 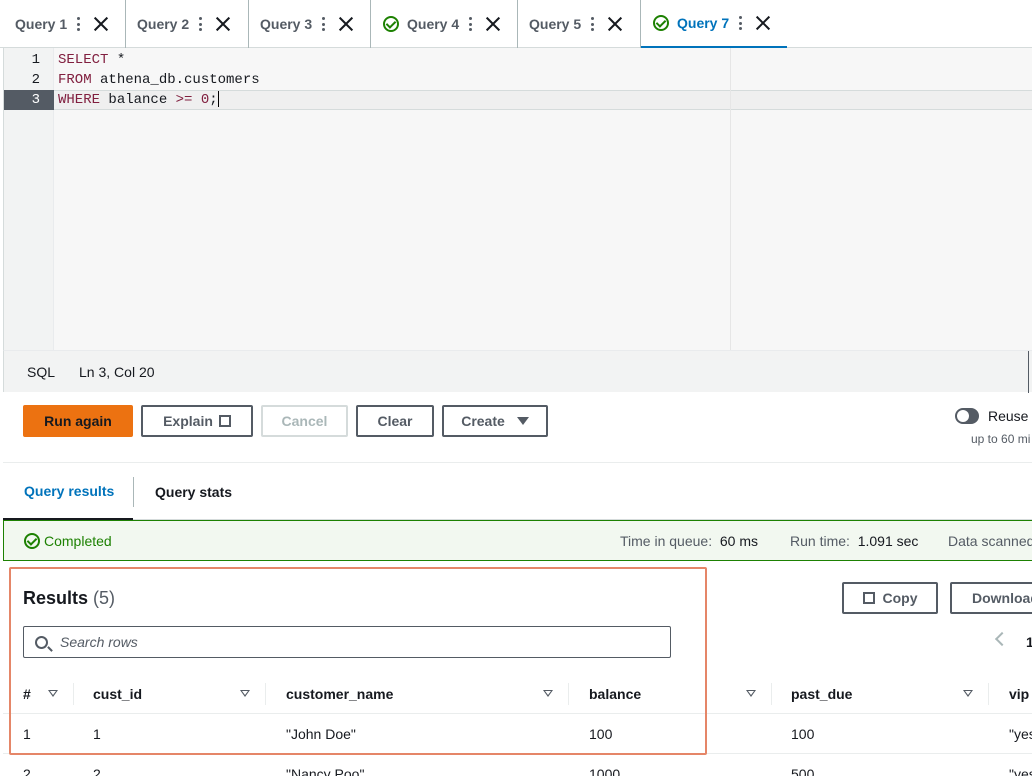 I want to click on line-number: 1, so click(x=35, y=60).